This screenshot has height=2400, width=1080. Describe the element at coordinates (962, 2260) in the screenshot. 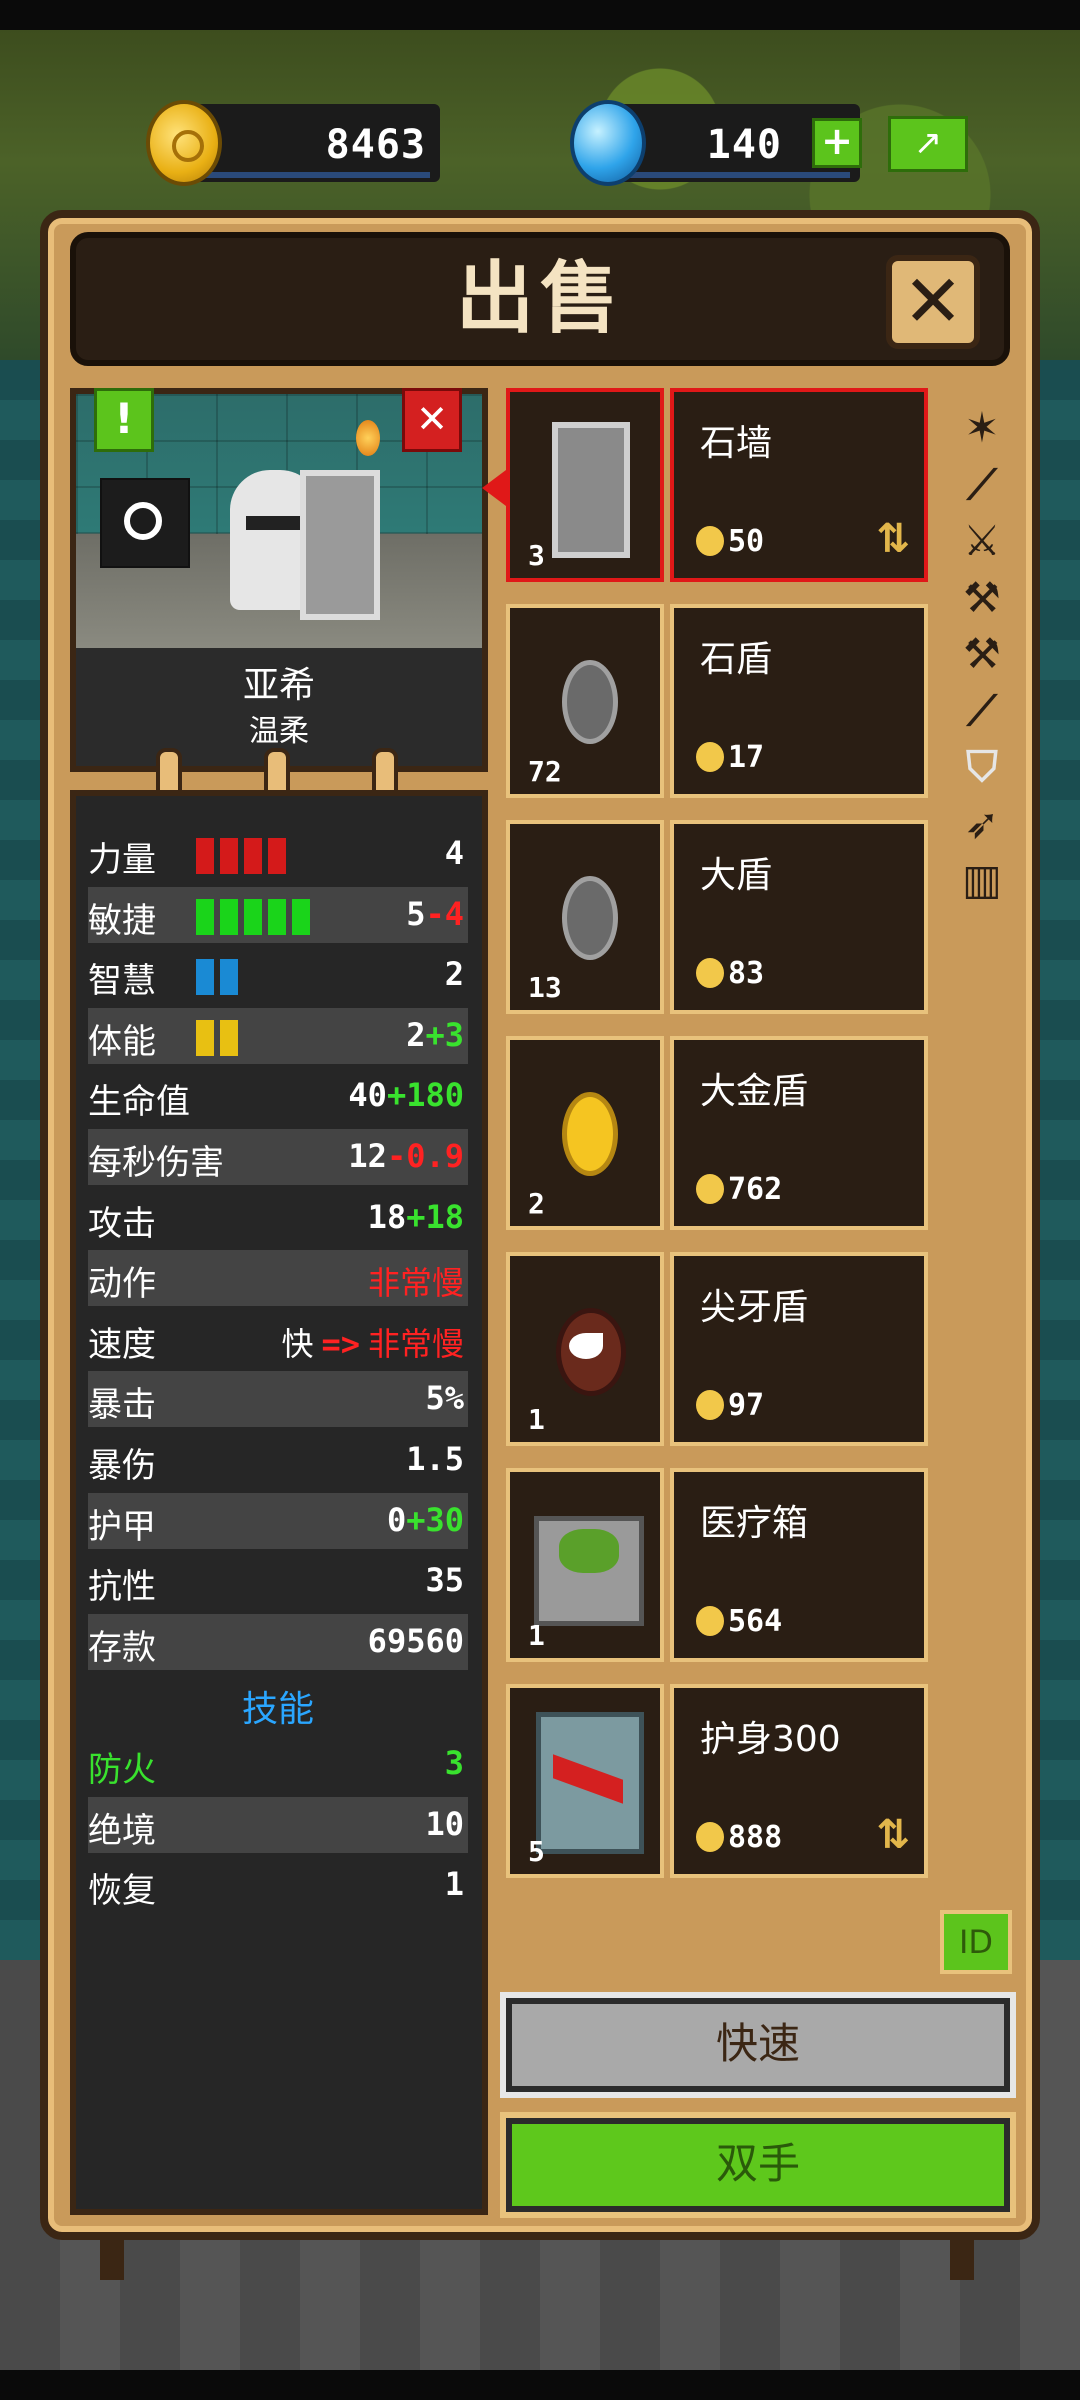

I see `panel-leg-right` at that location.